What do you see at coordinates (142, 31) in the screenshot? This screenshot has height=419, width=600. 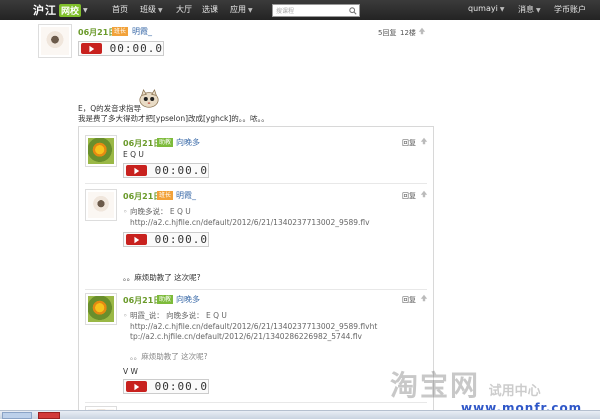 I see `post-username: 明霞_` at bounding box center [142, 31].